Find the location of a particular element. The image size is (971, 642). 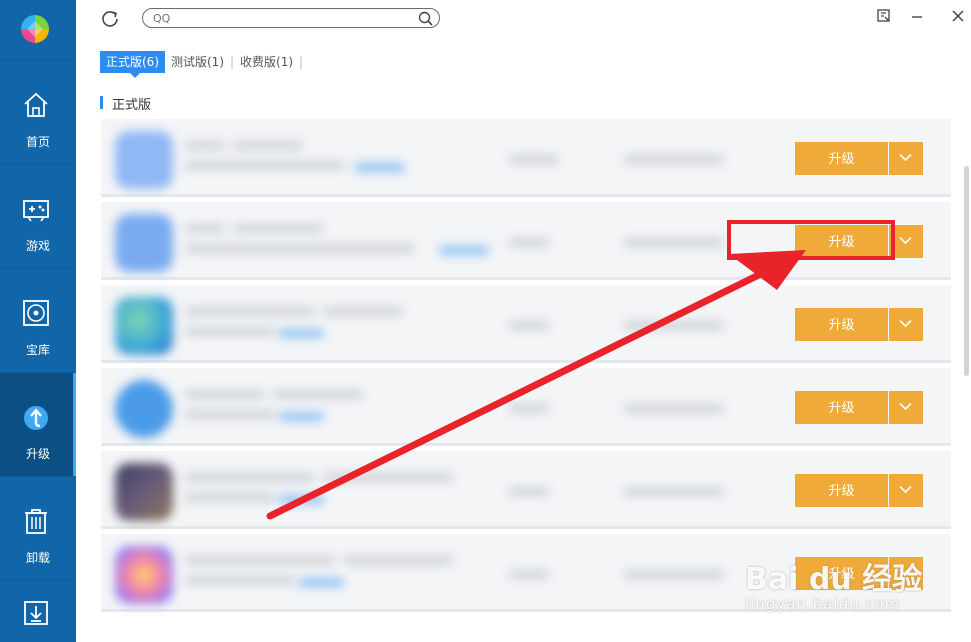

watermark-main: Bai du 经验 is located at coordinates (834, 579).